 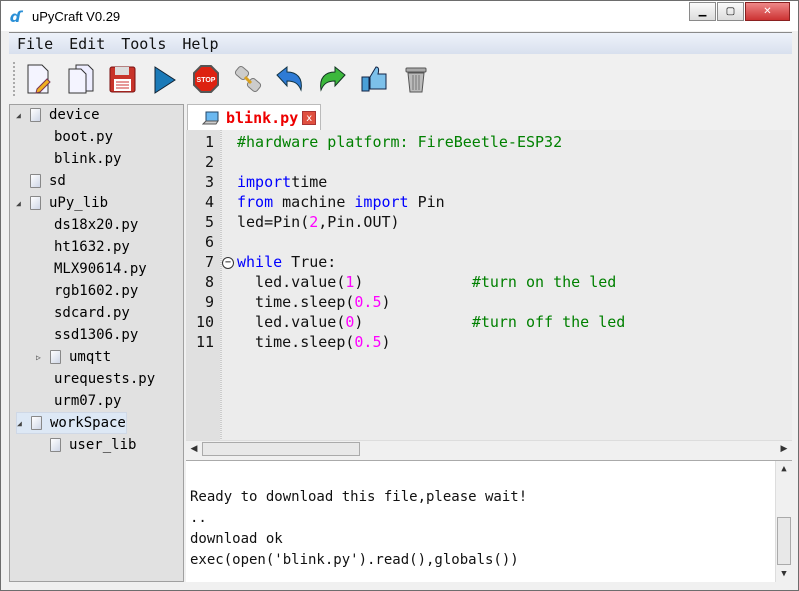 I want to click on stop-icon: STOP, so click(x=206, y=79).